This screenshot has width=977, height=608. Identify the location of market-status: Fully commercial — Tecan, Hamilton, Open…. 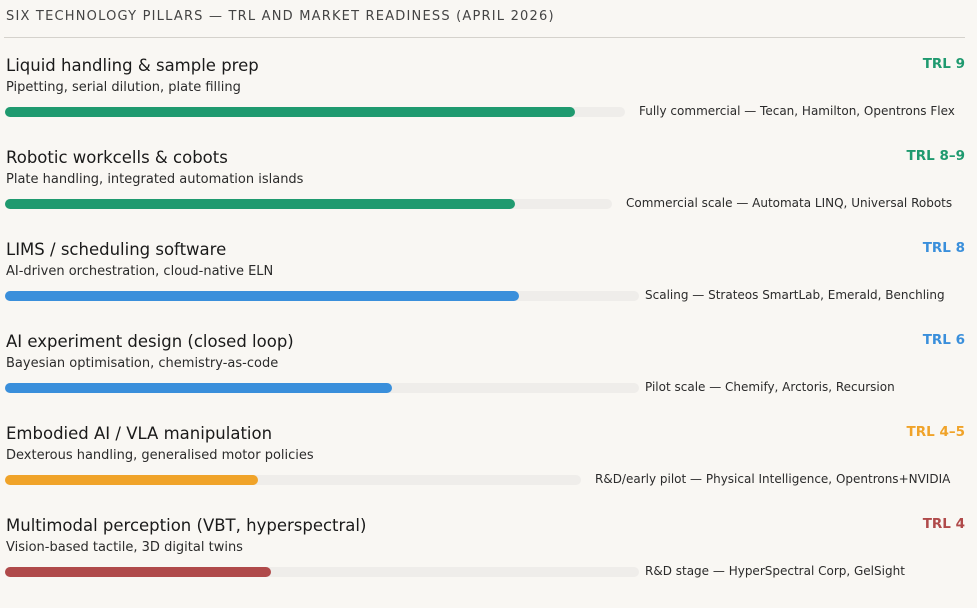
(797, 111).